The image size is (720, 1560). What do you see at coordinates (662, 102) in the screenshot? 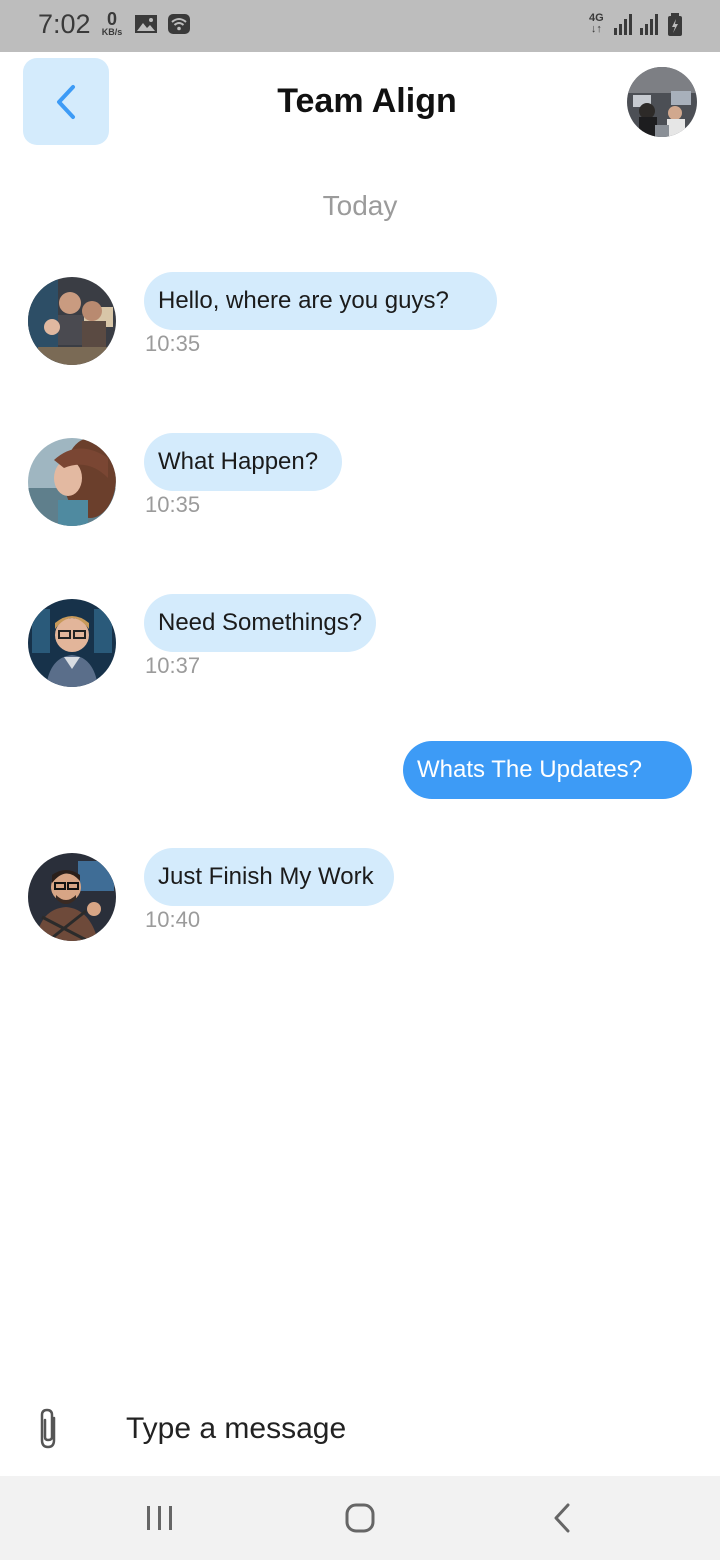
I see `group-avatar` at bounding box center [662, 102].